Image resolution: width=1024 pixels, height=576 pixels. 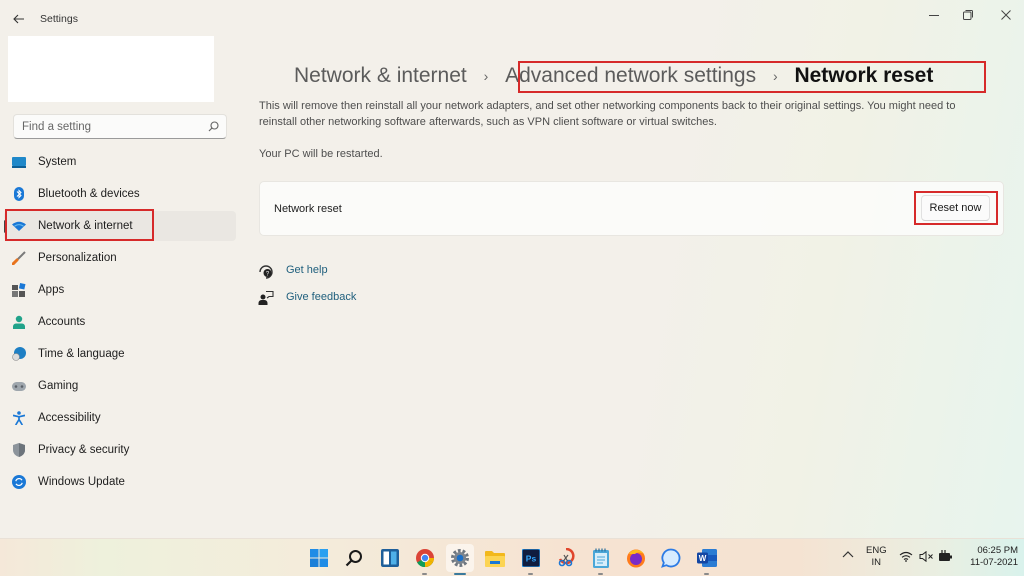 I want to click on sidebar-item-privacy-security: Privacy & security, so click(x=120, y=450).